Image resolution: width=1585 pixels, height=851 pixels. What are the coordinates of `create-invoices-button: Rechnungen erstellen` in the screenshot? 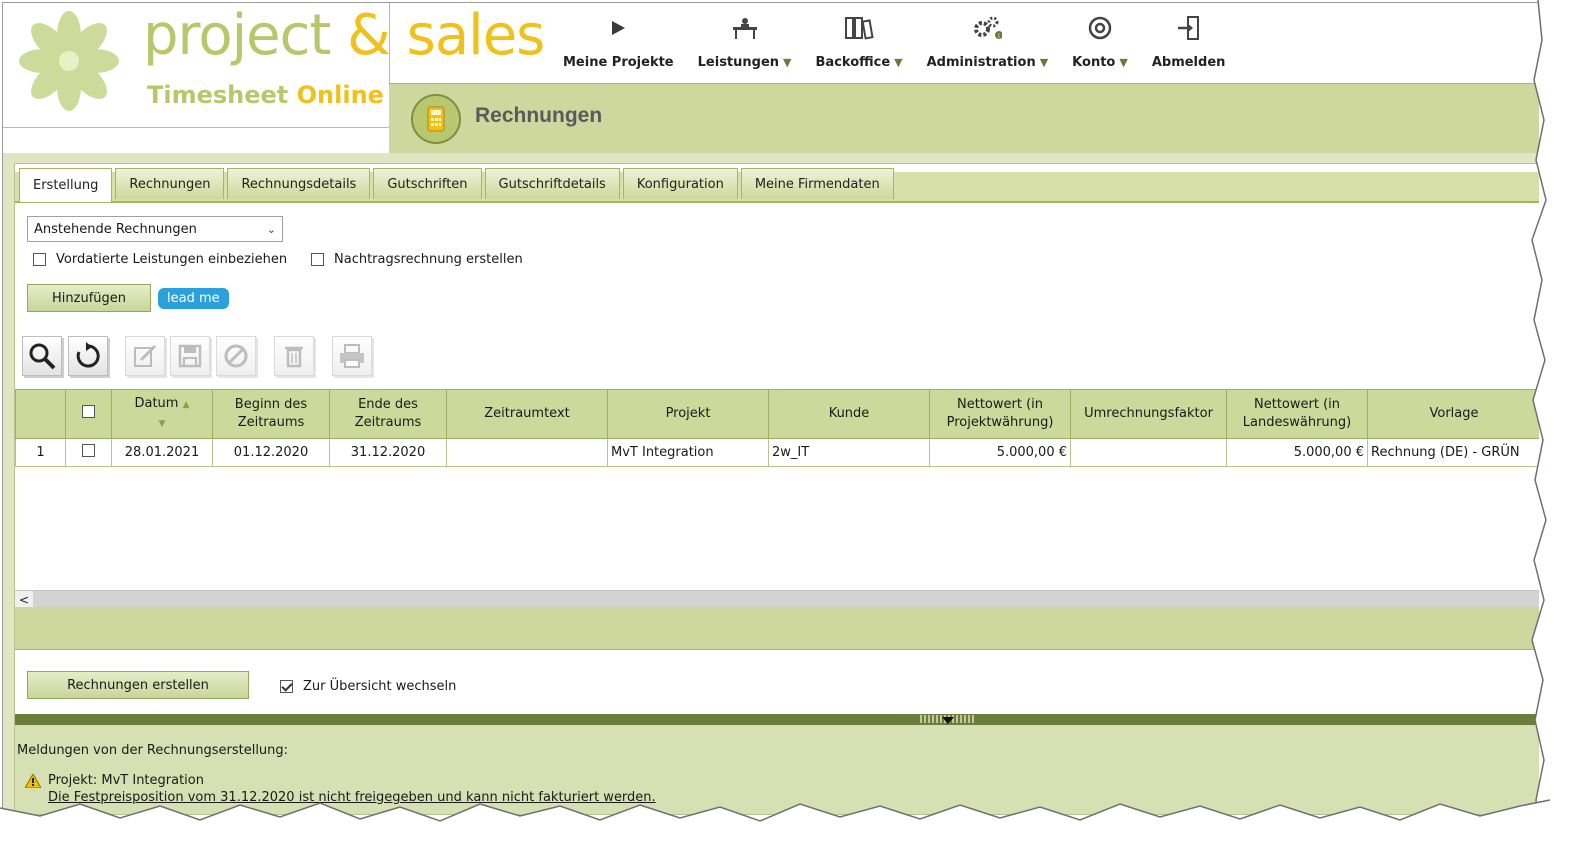 It's located at (138, 685).